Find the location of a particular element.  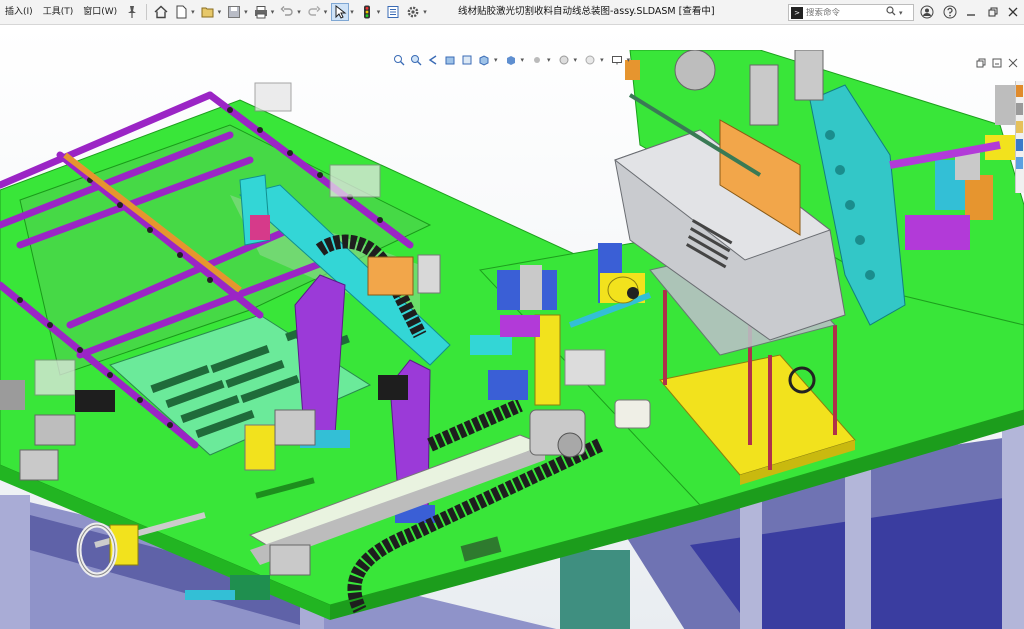

search-icon is located at coordinates (891, 12).